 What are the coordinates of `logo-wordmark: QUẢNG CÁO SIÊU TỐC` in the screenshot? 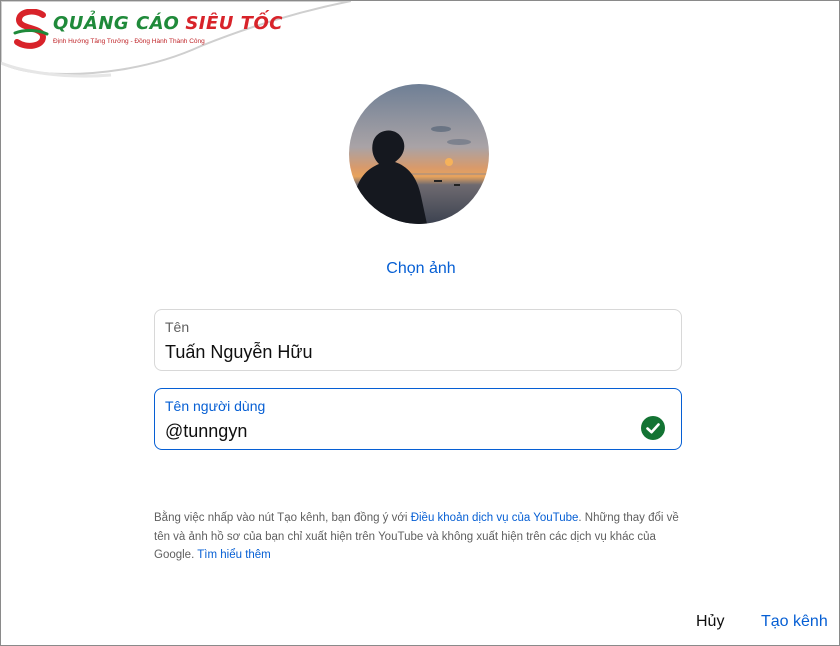 It's located at (168, 23).